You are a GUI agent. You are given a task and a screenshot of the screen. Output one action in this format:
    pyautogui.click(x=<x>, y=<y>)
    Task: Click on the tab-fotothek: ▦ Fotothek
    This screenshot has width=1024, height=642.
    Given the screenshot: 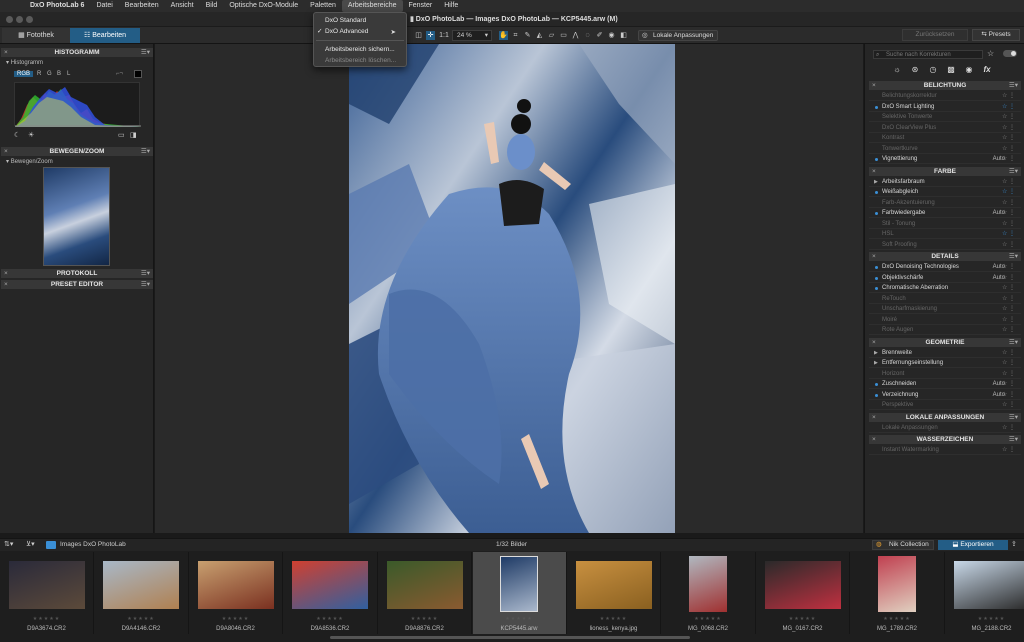 What is the action you would take?
    pyautogui.click(x=36, y=35)
    